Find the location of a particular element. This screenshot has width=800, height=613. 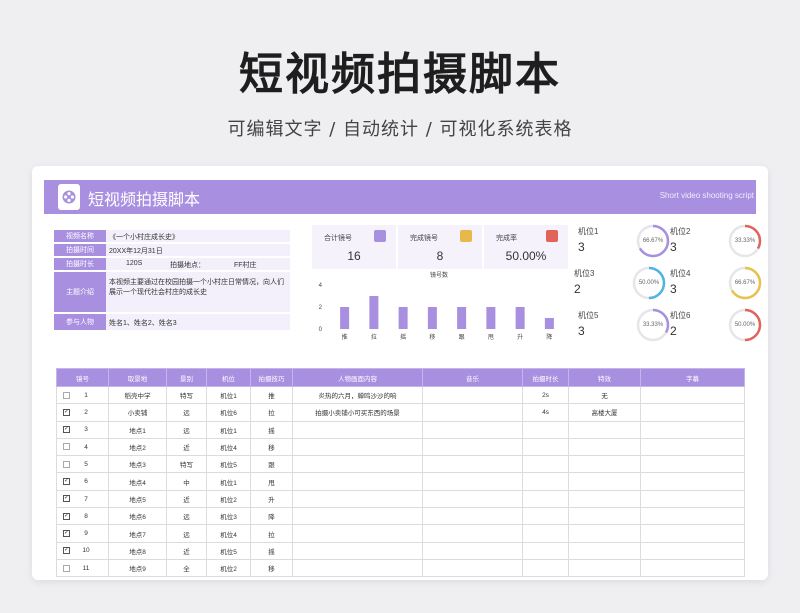

cell-cam: 机位6 is located at coordinates (228, 412).